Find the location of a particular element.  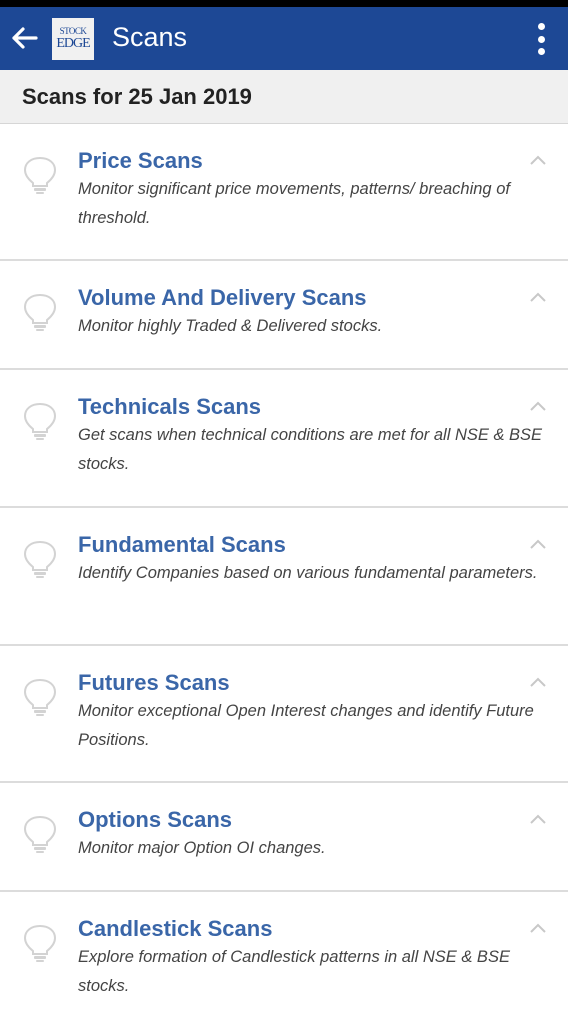

stockedge-logo: STOCK EDGE is located at coordinates (73, 39).